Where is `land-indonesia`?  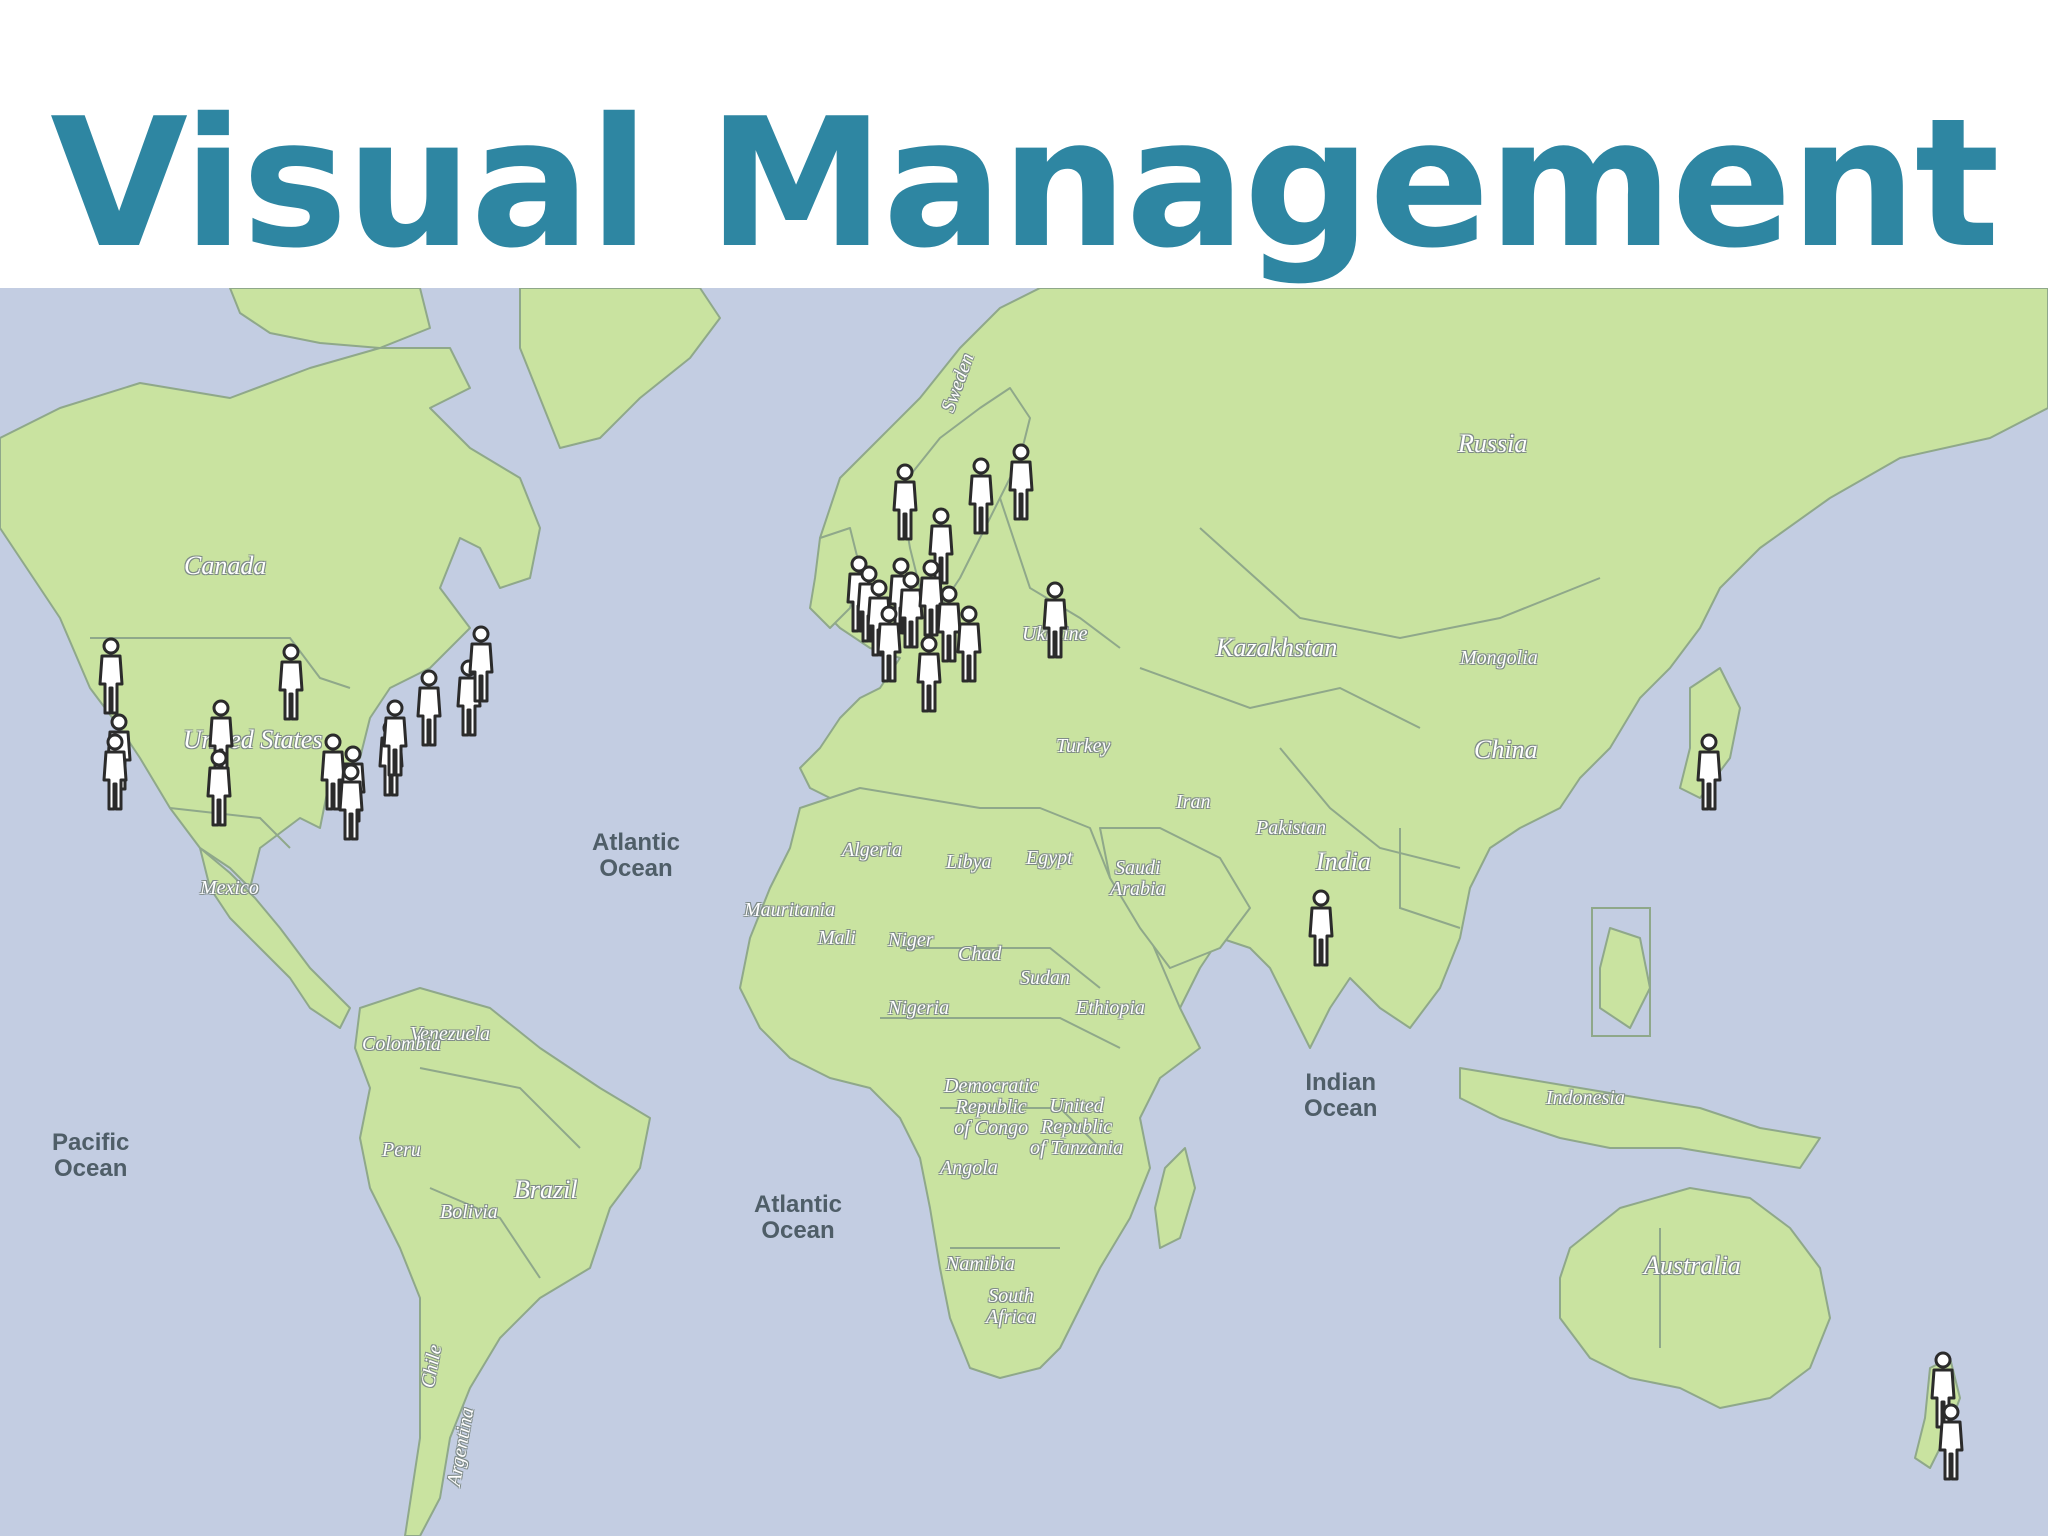
land-indonesia is located at coordinates (1640, 1118).